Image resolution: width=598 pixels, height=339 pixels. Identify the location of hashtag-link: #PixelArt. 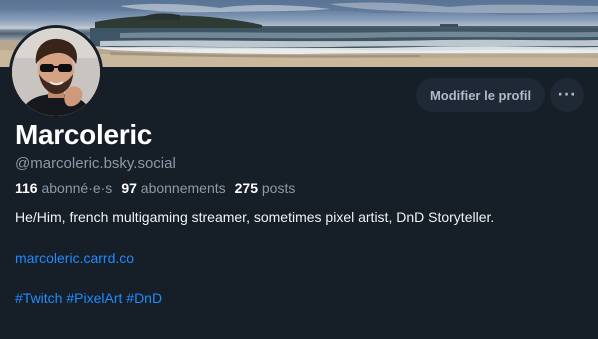
(94, 298).